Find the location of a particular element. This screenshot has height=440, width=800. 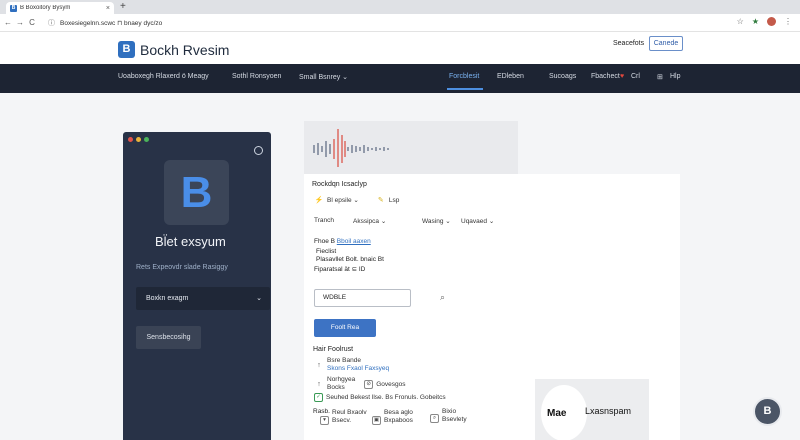

search-input: WDBLE is located at coordinates (362, 298).